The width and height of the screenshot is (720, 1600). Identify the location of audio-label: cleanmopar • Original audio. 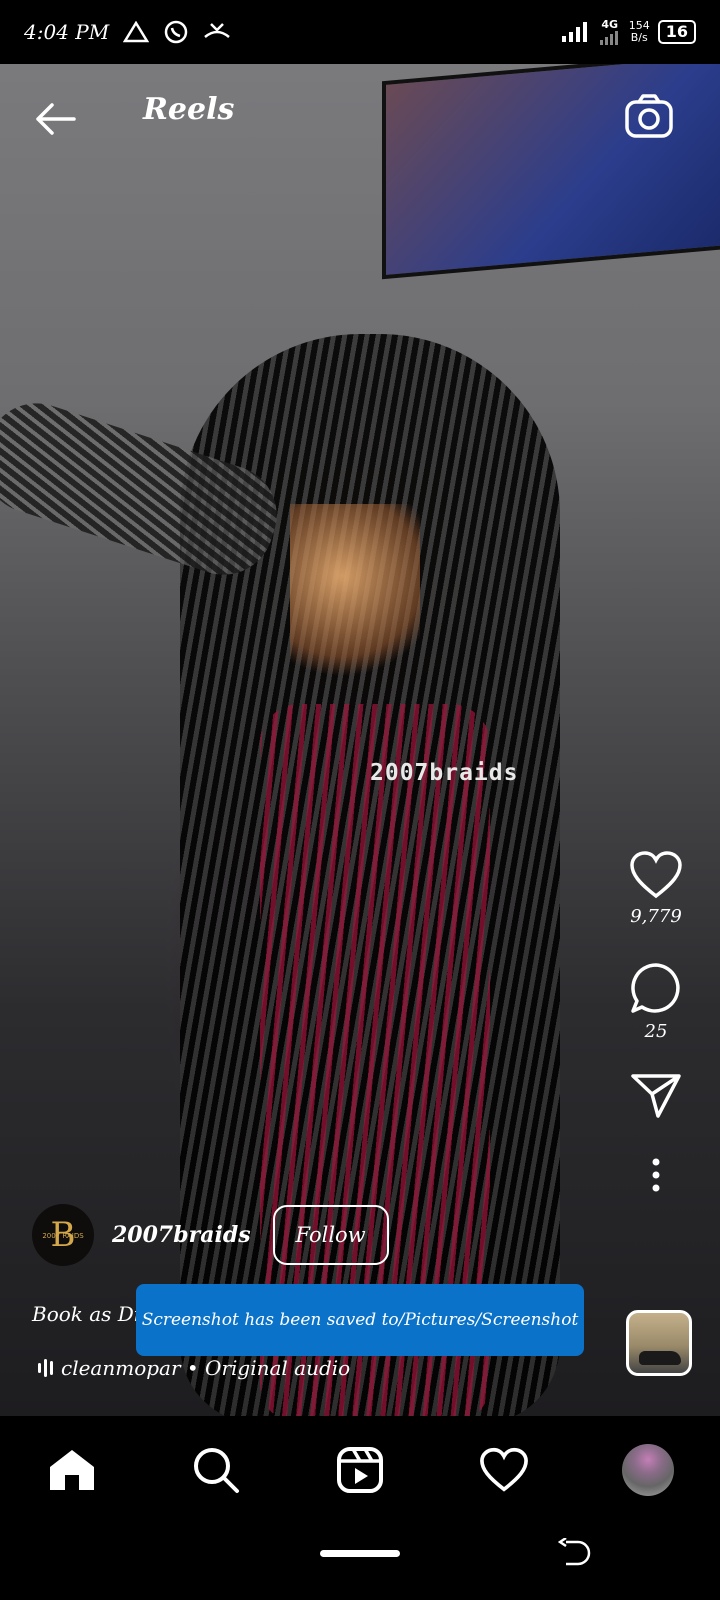
(206, 1368).